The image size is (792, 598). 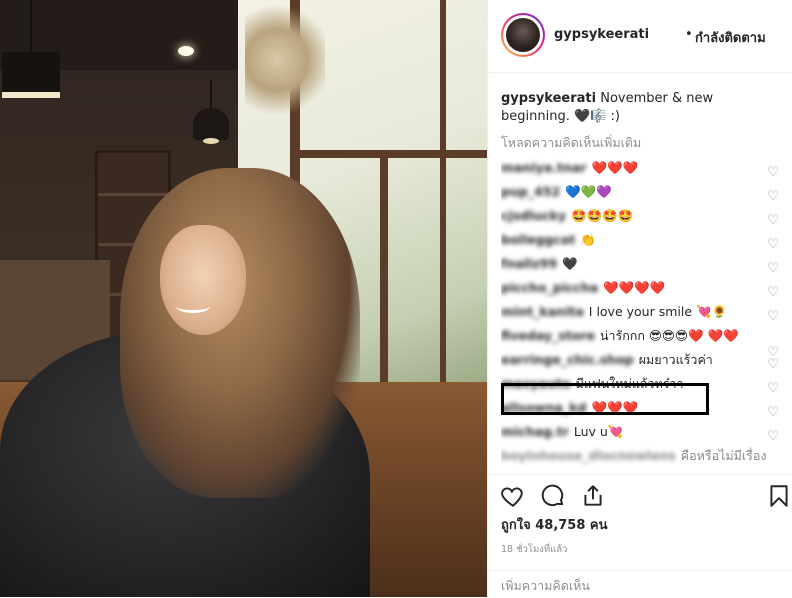 I want to click on following-button: กำลังติดตาม, so click(x=730, y=37).